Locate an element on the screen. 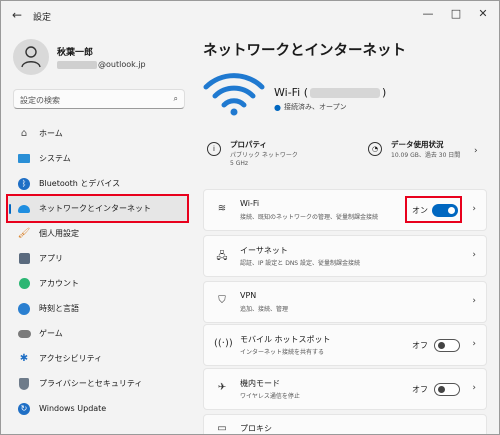 The height and width of the screenshot is (435, 500). sidebar-item-label: アカウント is located at coordinates (59, 283).